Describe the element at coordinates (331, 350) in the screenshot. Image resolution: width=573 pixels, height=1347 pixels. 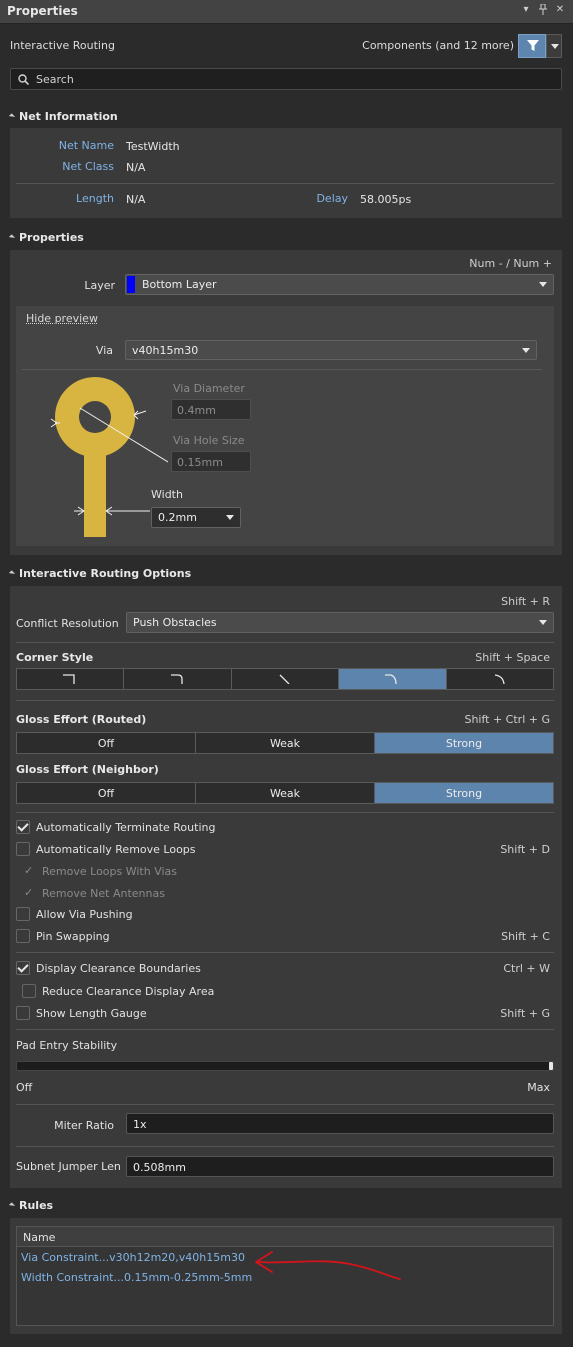
I see `via-dropdown: v40h15m30` at that location.